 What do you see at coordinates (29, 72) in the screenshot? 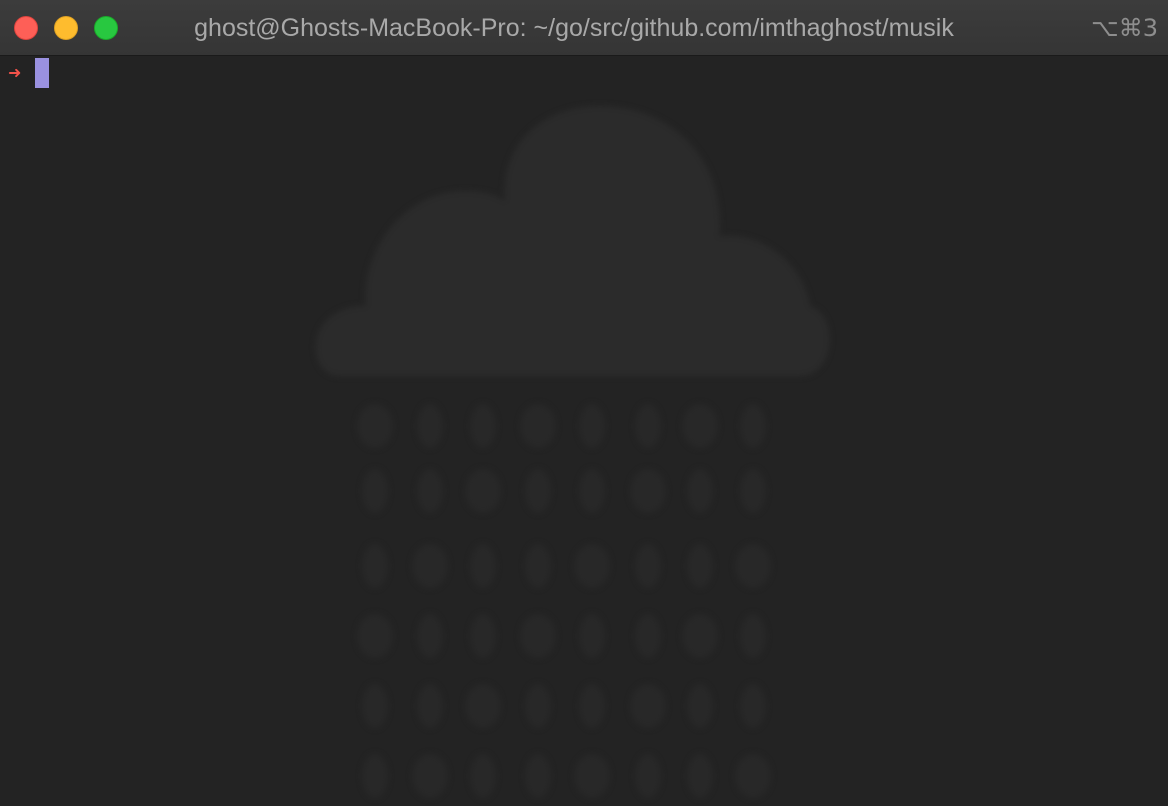
I see `prompt-line: ➜` at bounding box center [29, 72].